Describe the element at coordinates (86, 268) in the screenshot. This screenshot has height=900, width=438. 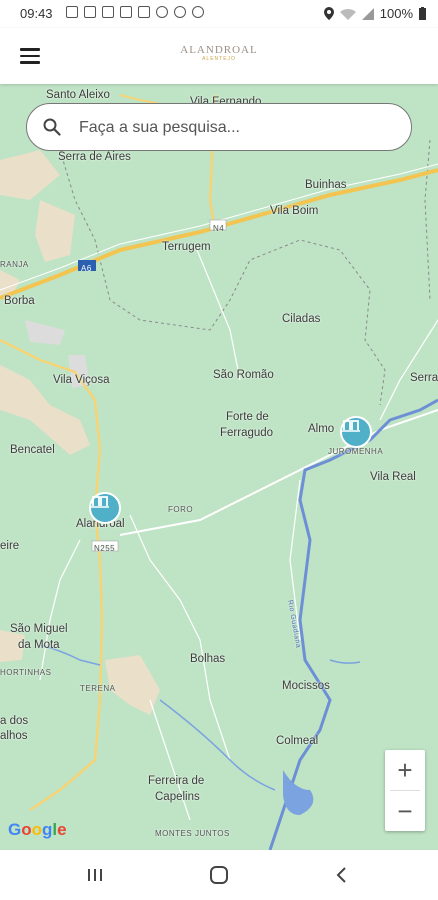
I see `road-label: A6` at that location.